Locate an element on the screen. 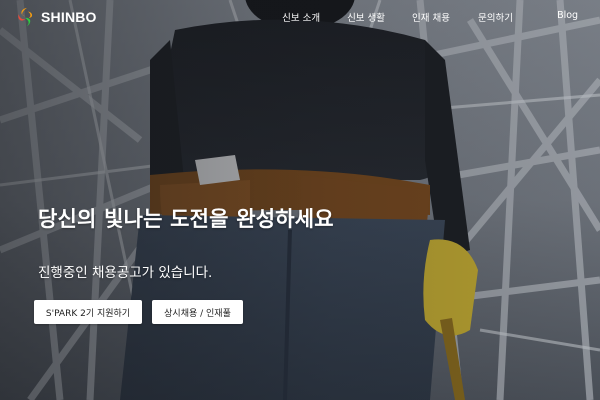 This screenshot has width=600, height=400. spark-apply-button: S'PARK 2기 지원하기 is located at coordinates (88, 312).